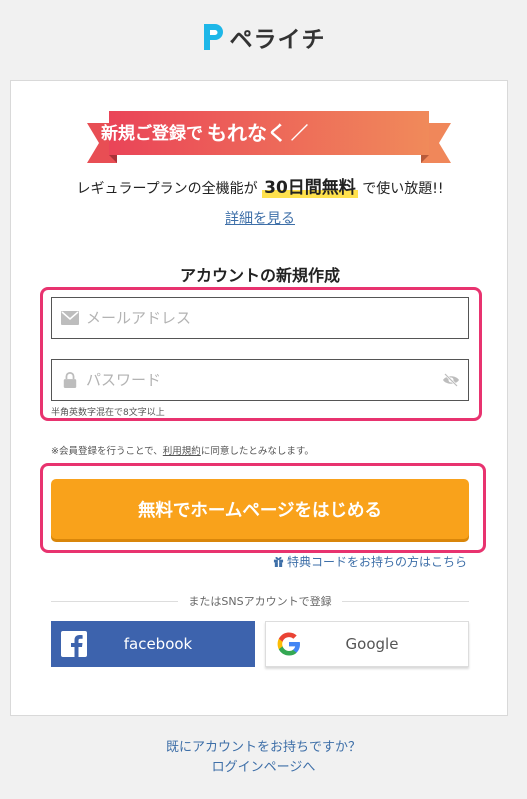  I want to click on gift-icon, so click(278, 562).